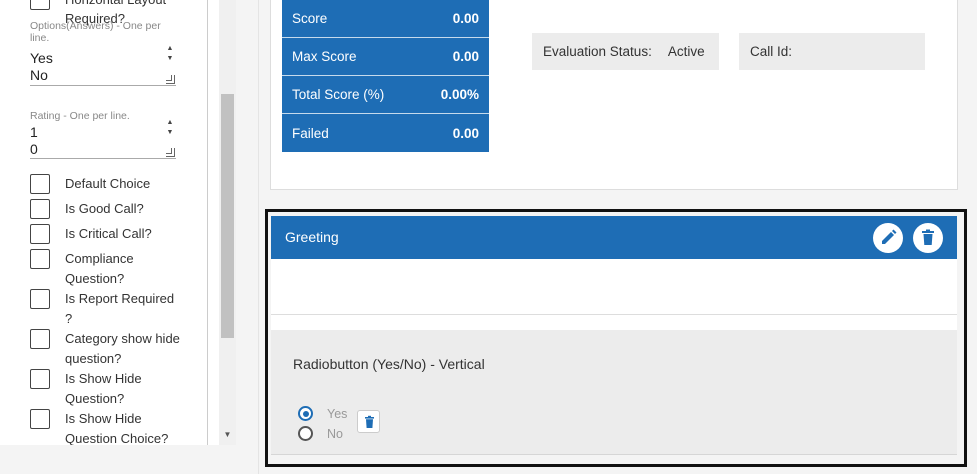  I want to click on max-score-value: 0.00, so click(465, 56).